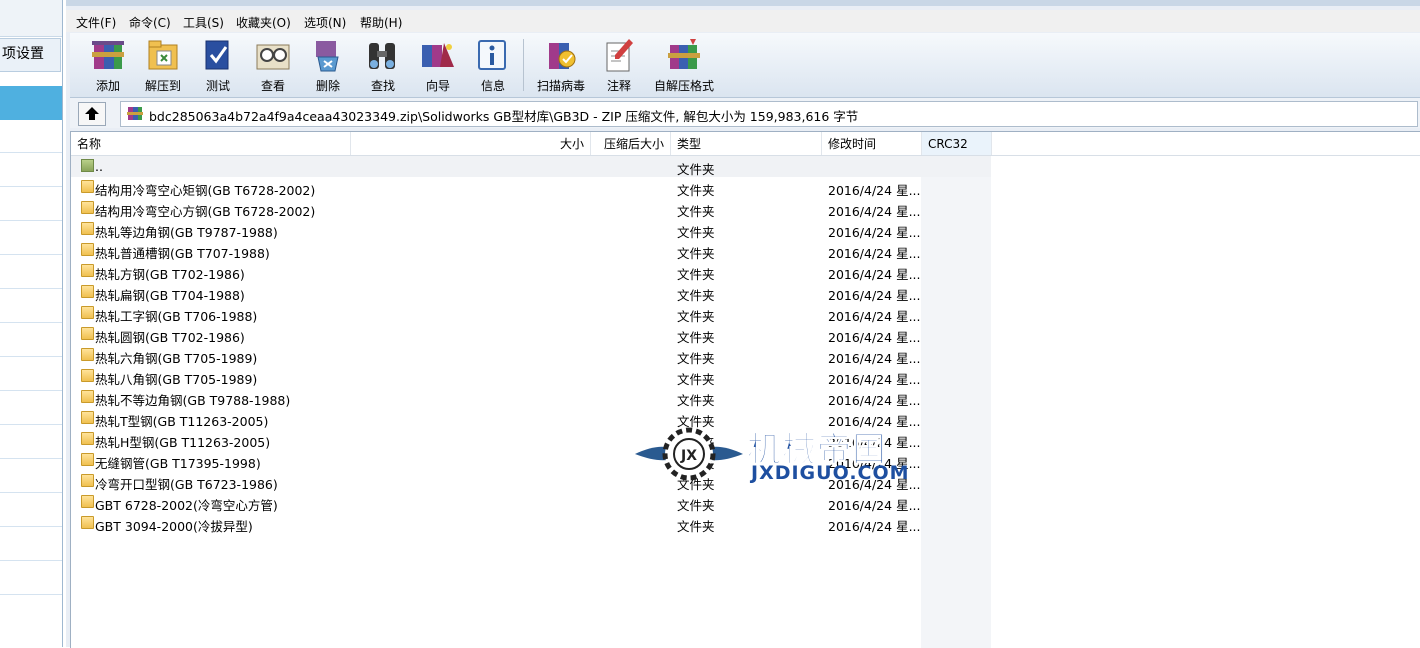 The height and width of the screenshot is (648, 1420). I want to click on file-name: 冷弯开口型钢(GB T6723-1986), so click(186, 484).